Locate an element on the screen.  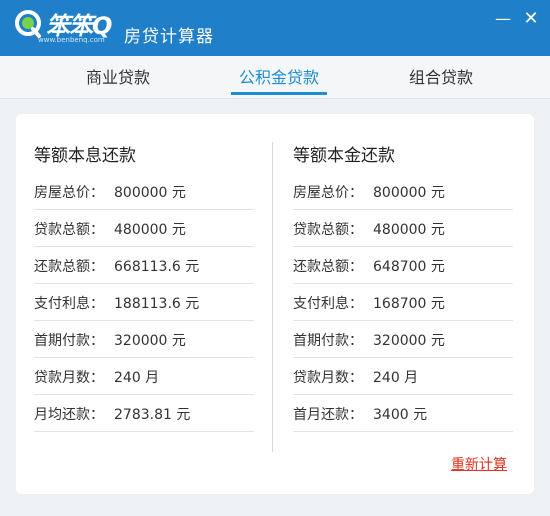
row-label: 首月还款： is located at coordinates (328, 415).